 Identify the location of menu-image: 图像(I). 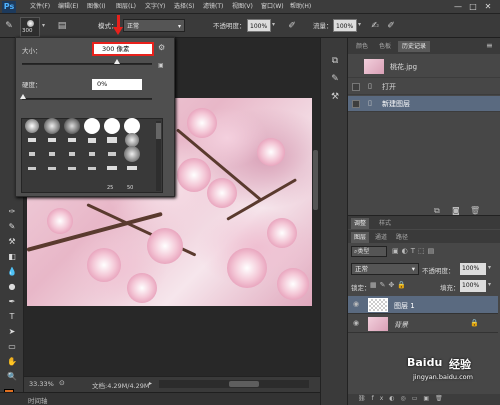
(96, 7).